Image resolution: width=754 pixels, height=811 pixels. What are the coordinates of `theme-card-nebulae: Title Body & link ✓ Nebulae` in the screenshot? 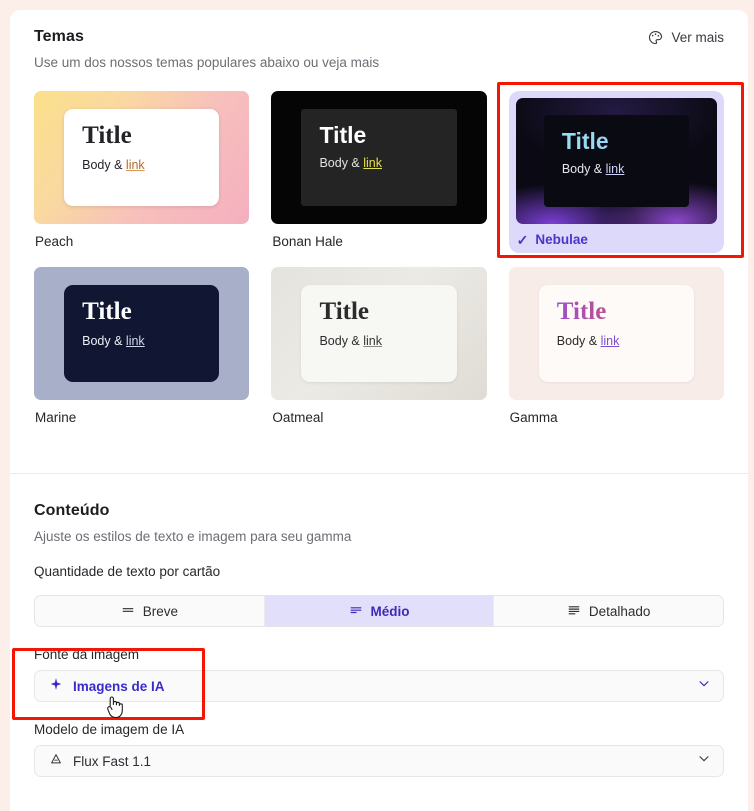 It's located at (616, 172).